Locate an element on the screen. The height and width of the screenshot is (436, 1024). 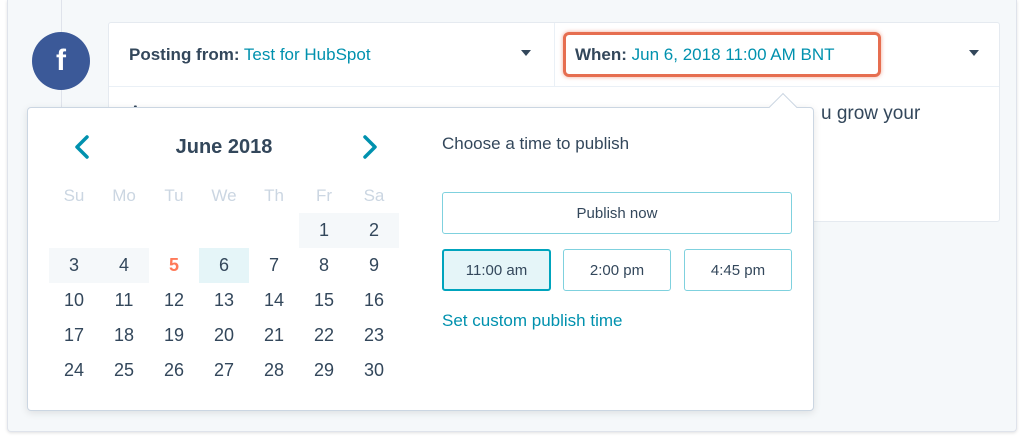
weekday-label: Mo is located at coordinates (124, 195).